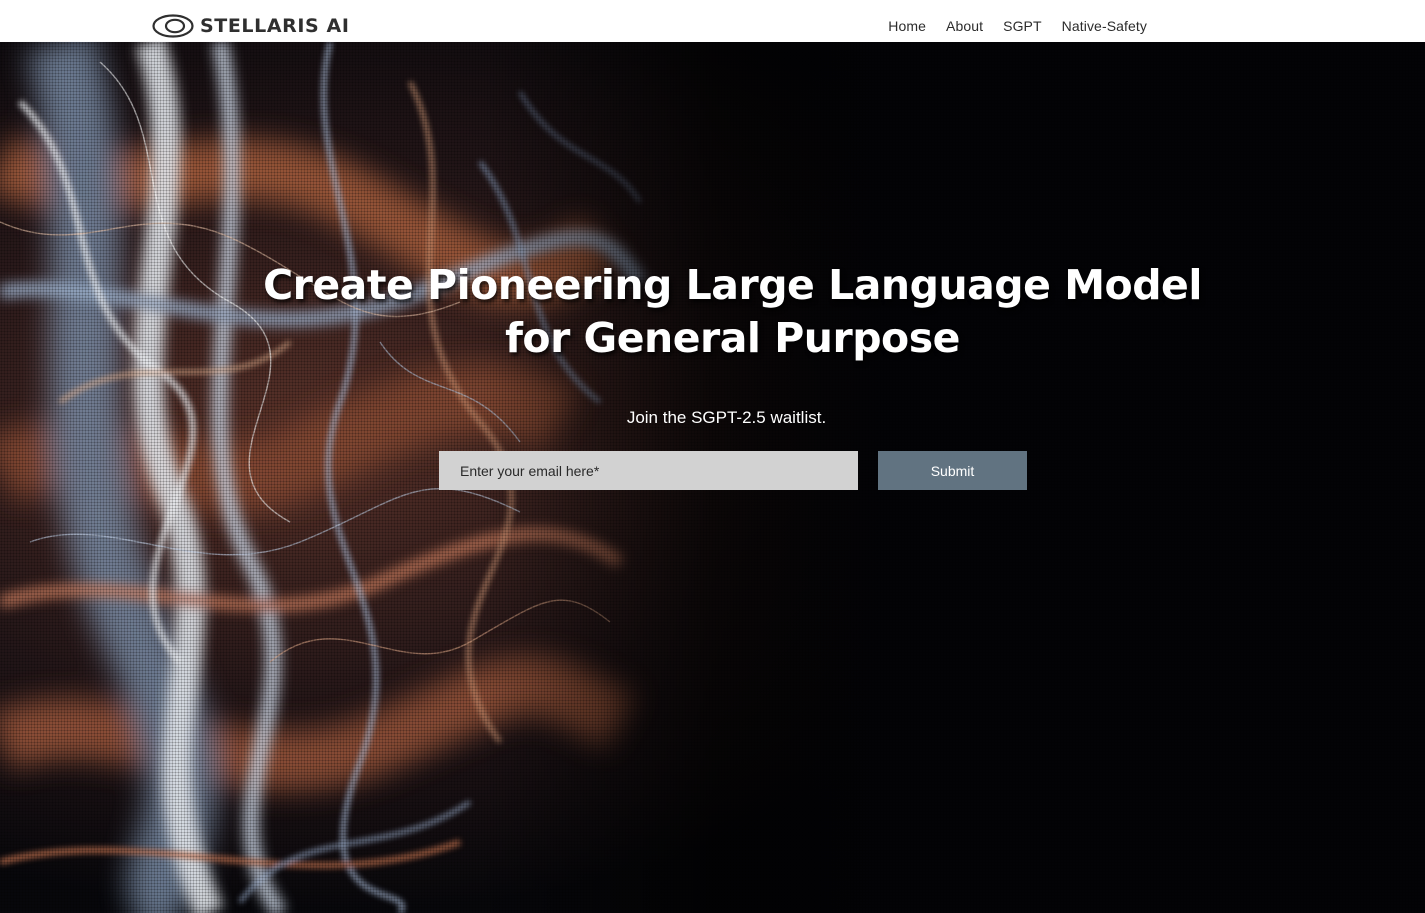 Image resolution: width=1425 pixels, height=913 pixels. Describe the element at coordinates (1022, 26) in the screenshot. I see `nav-sgpt: SGPT` at that location.